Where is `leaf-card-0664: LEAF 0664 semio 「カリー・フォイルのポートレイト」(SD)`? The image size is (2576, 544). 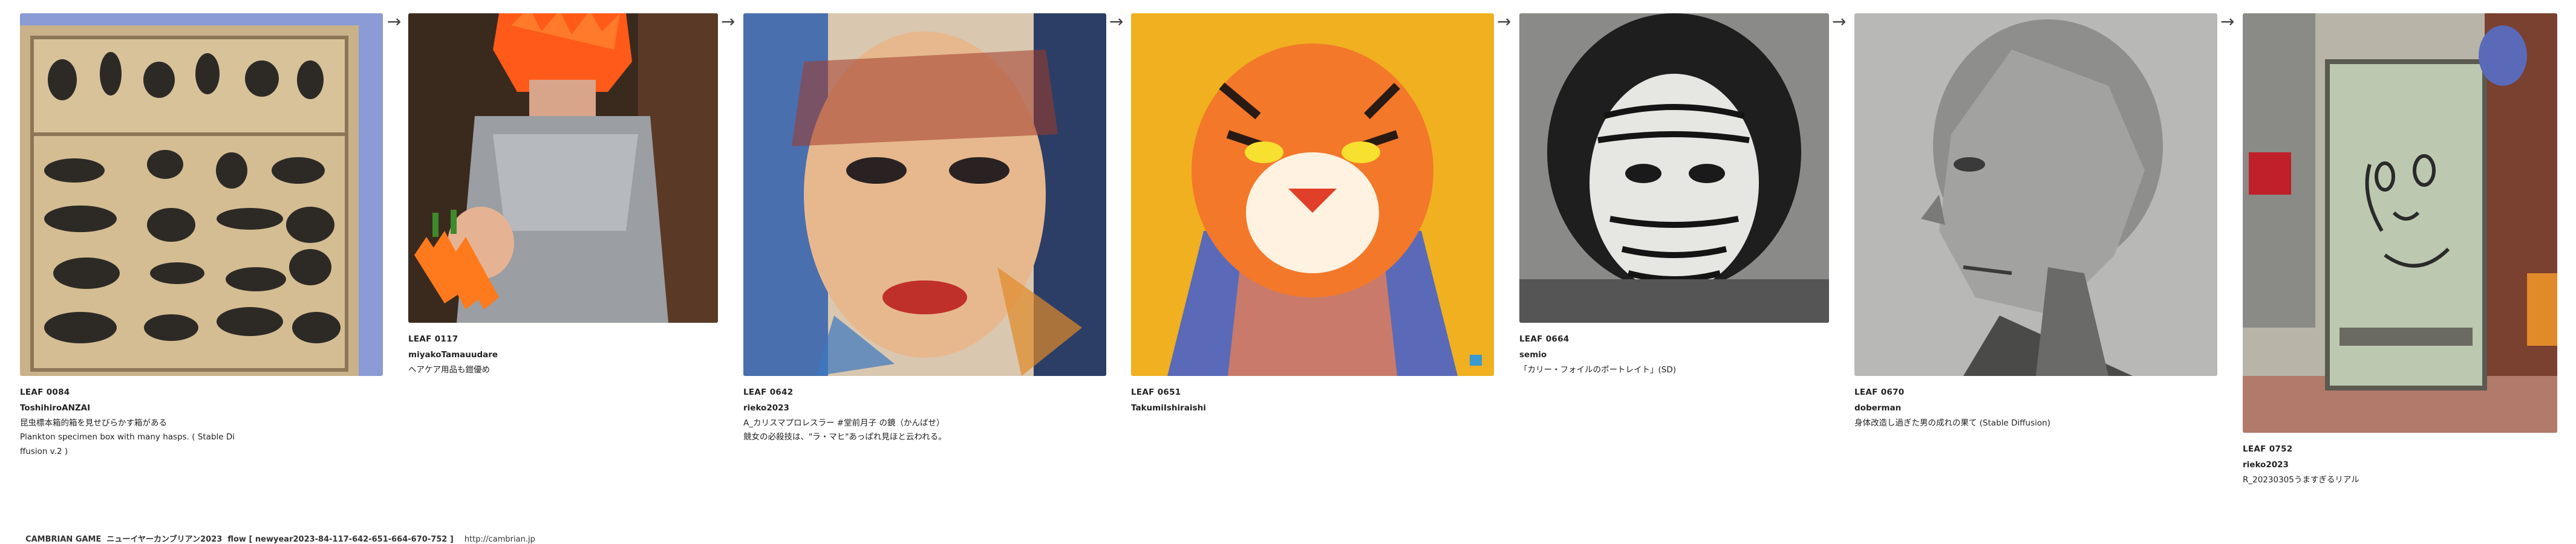
leaf-card-0664: LEAF 0664 semio 「カリー・フォイルのポートレイト」(SD) is located at coordinates (1674, 195).